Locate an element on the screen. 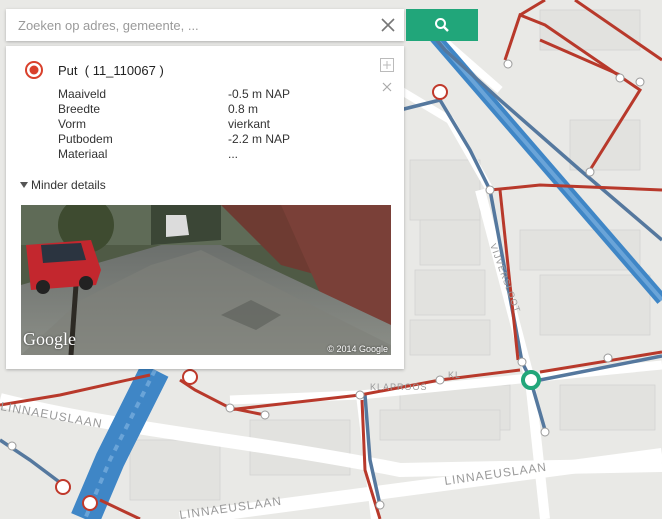 This screenshot has width=662, height=519. feature-type: Put is located at coordinates (68, 70).